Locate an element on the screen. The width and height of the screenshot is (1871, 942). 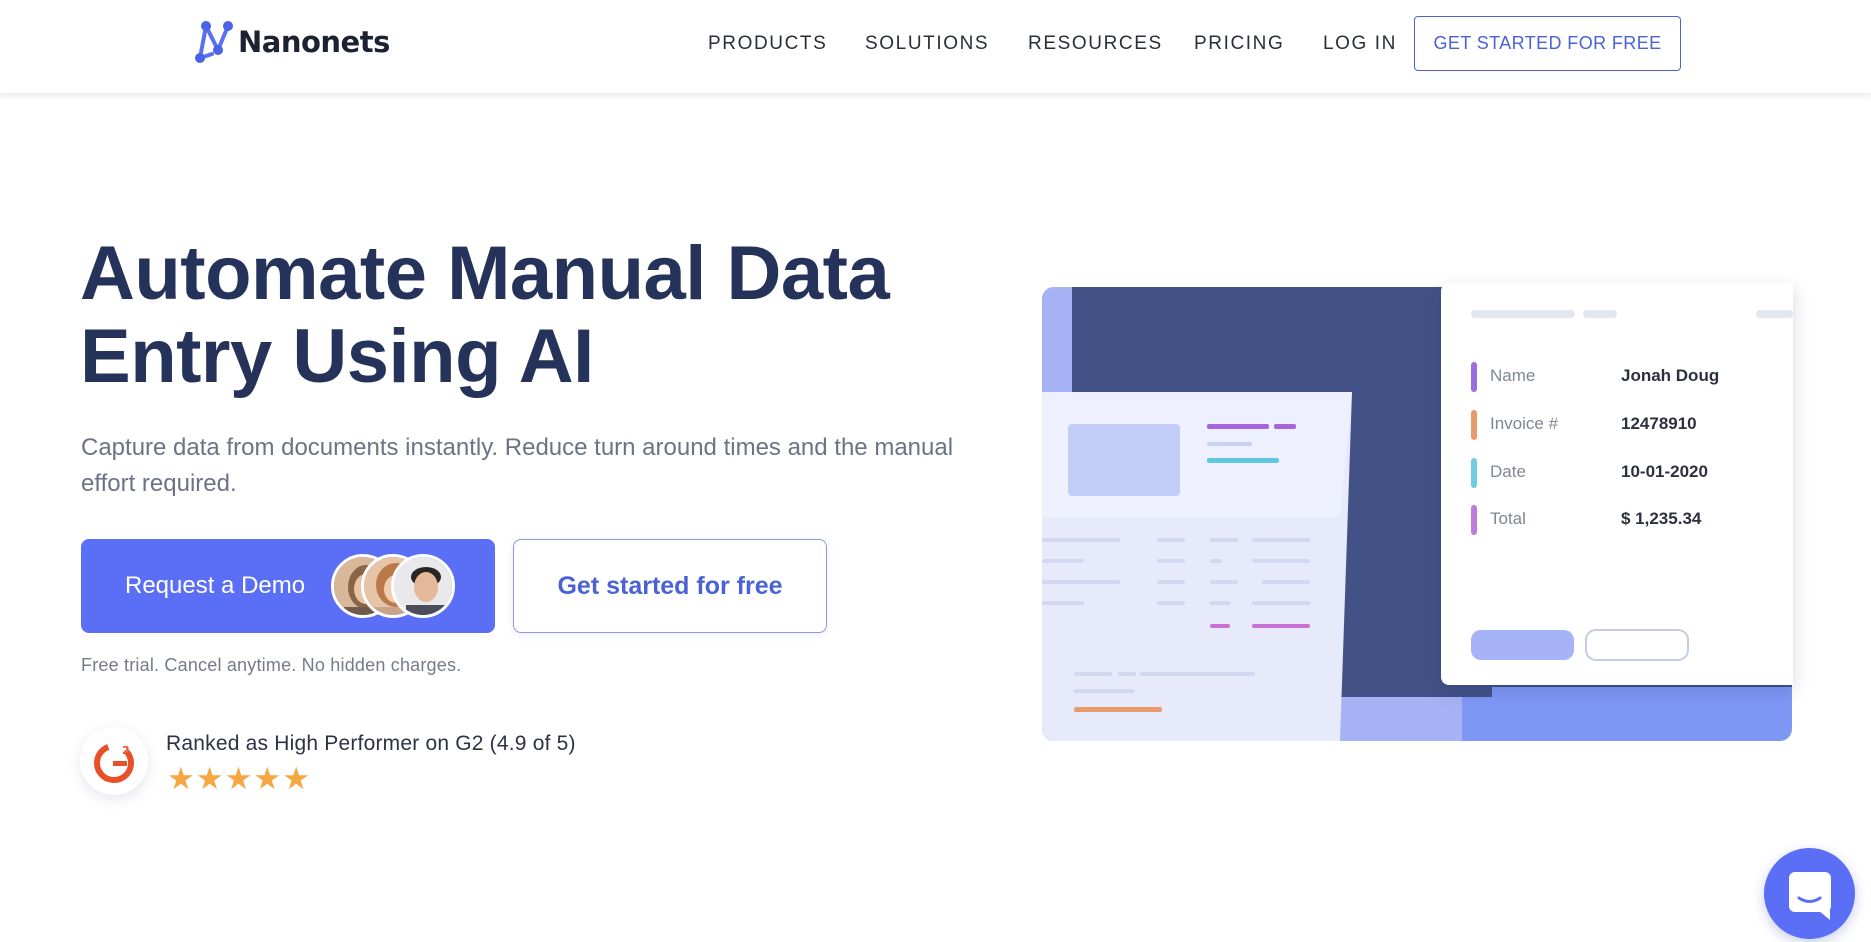
field-label: Invoice # is located at coordinates (1524, 423).